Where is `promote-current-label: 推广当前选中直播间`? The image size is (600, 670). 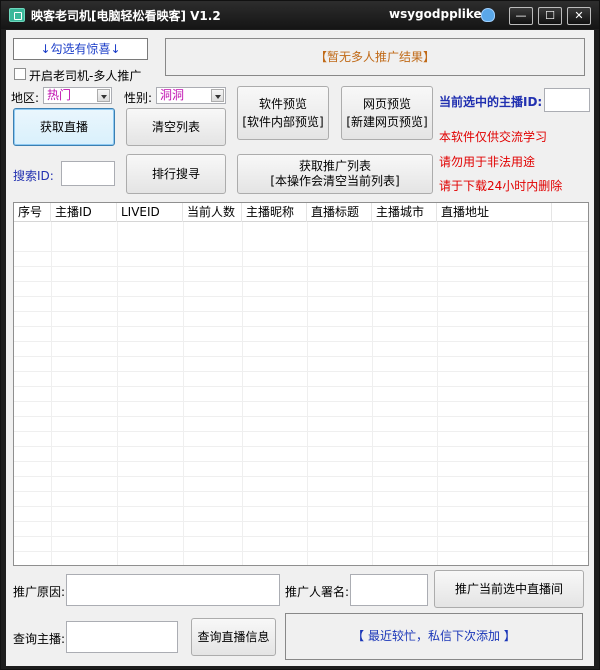 promote-current-label: 推广当前选中直播间 is located at coordinates (508, 589).